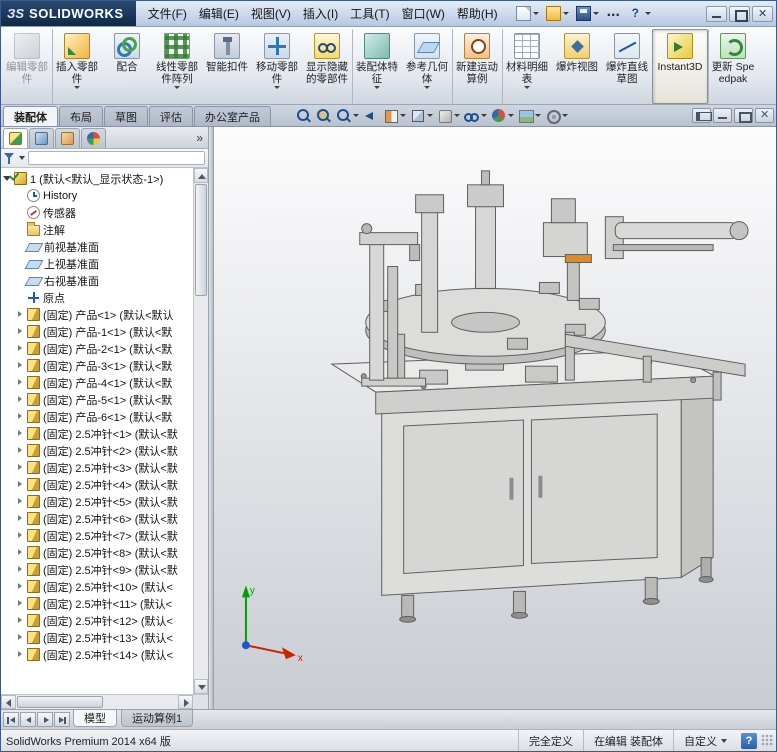  Describe the element at coordinates (171, 116) in the screenshot. I see `ribbon-tab: 评估` at that location.